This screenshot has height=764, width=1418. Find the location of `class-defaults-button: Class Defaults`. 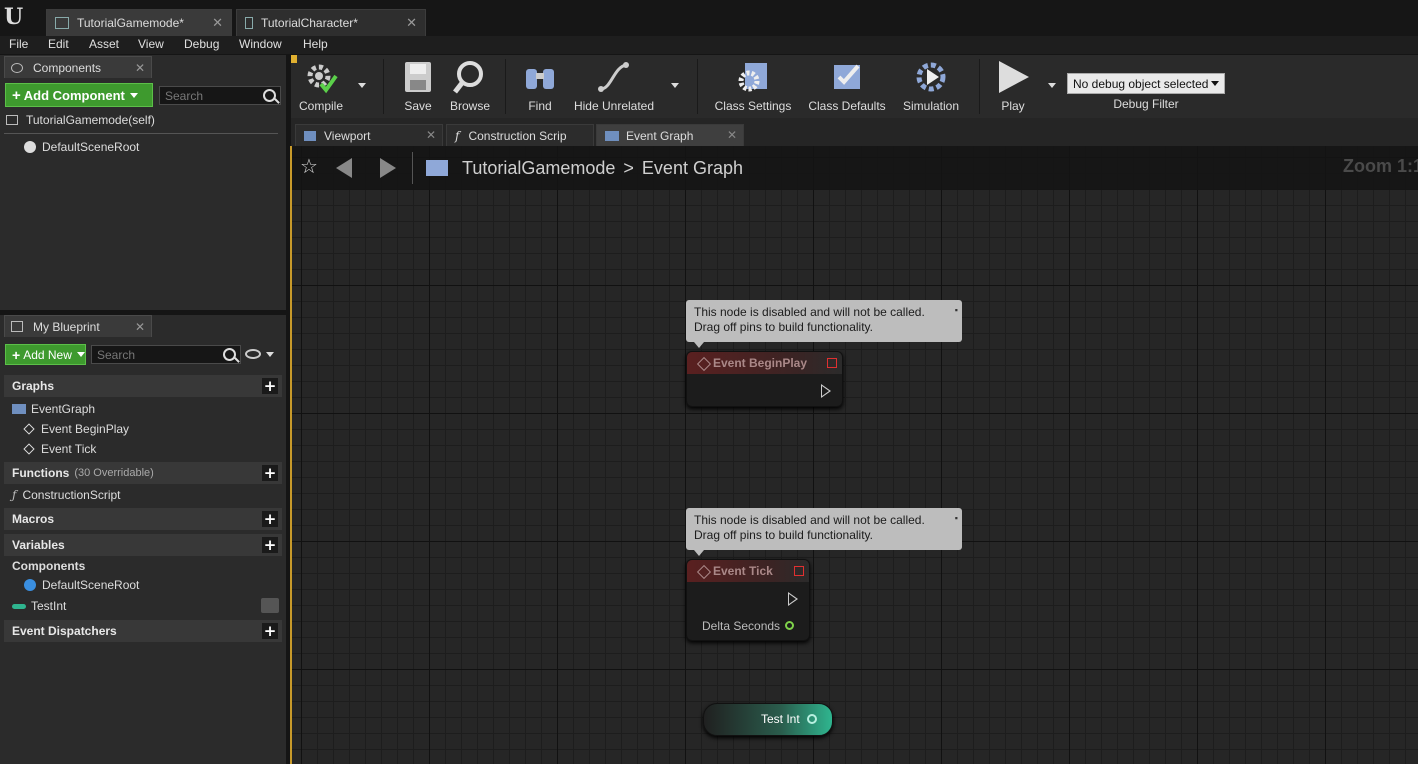

class-defaults-button: Class Defaults is located at coordinates (847, 86).